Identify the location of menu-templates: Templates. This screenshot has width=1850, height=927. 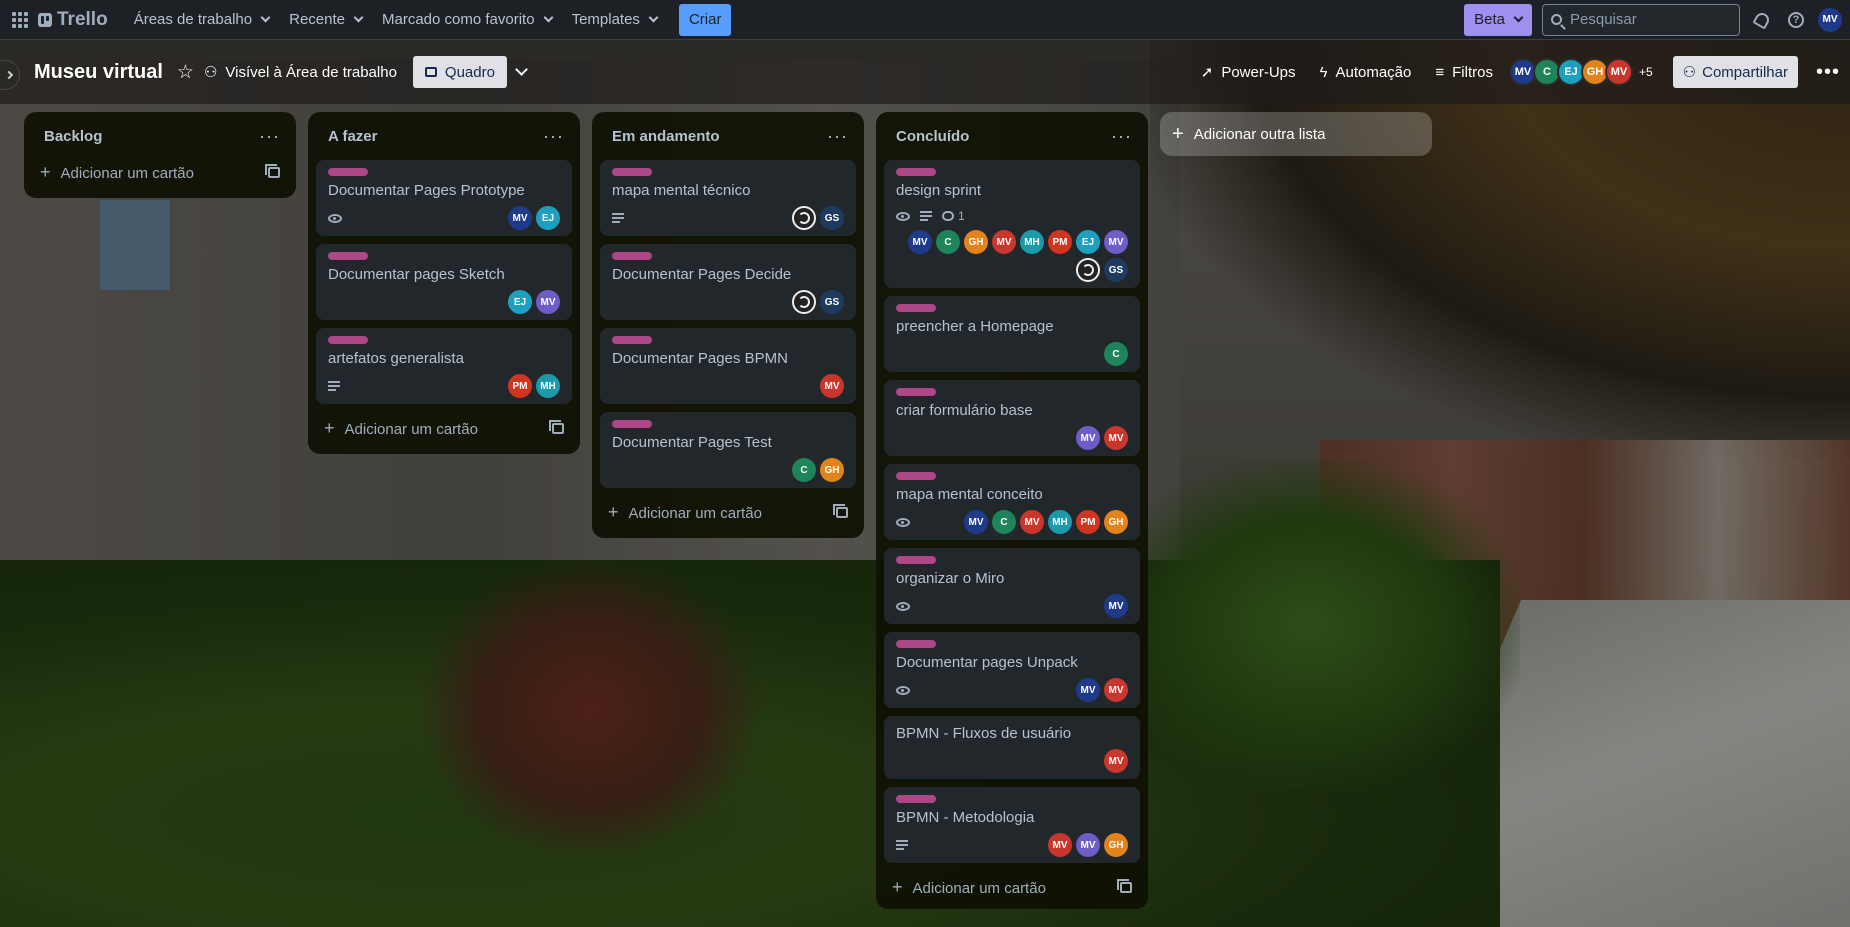
(614, 20).